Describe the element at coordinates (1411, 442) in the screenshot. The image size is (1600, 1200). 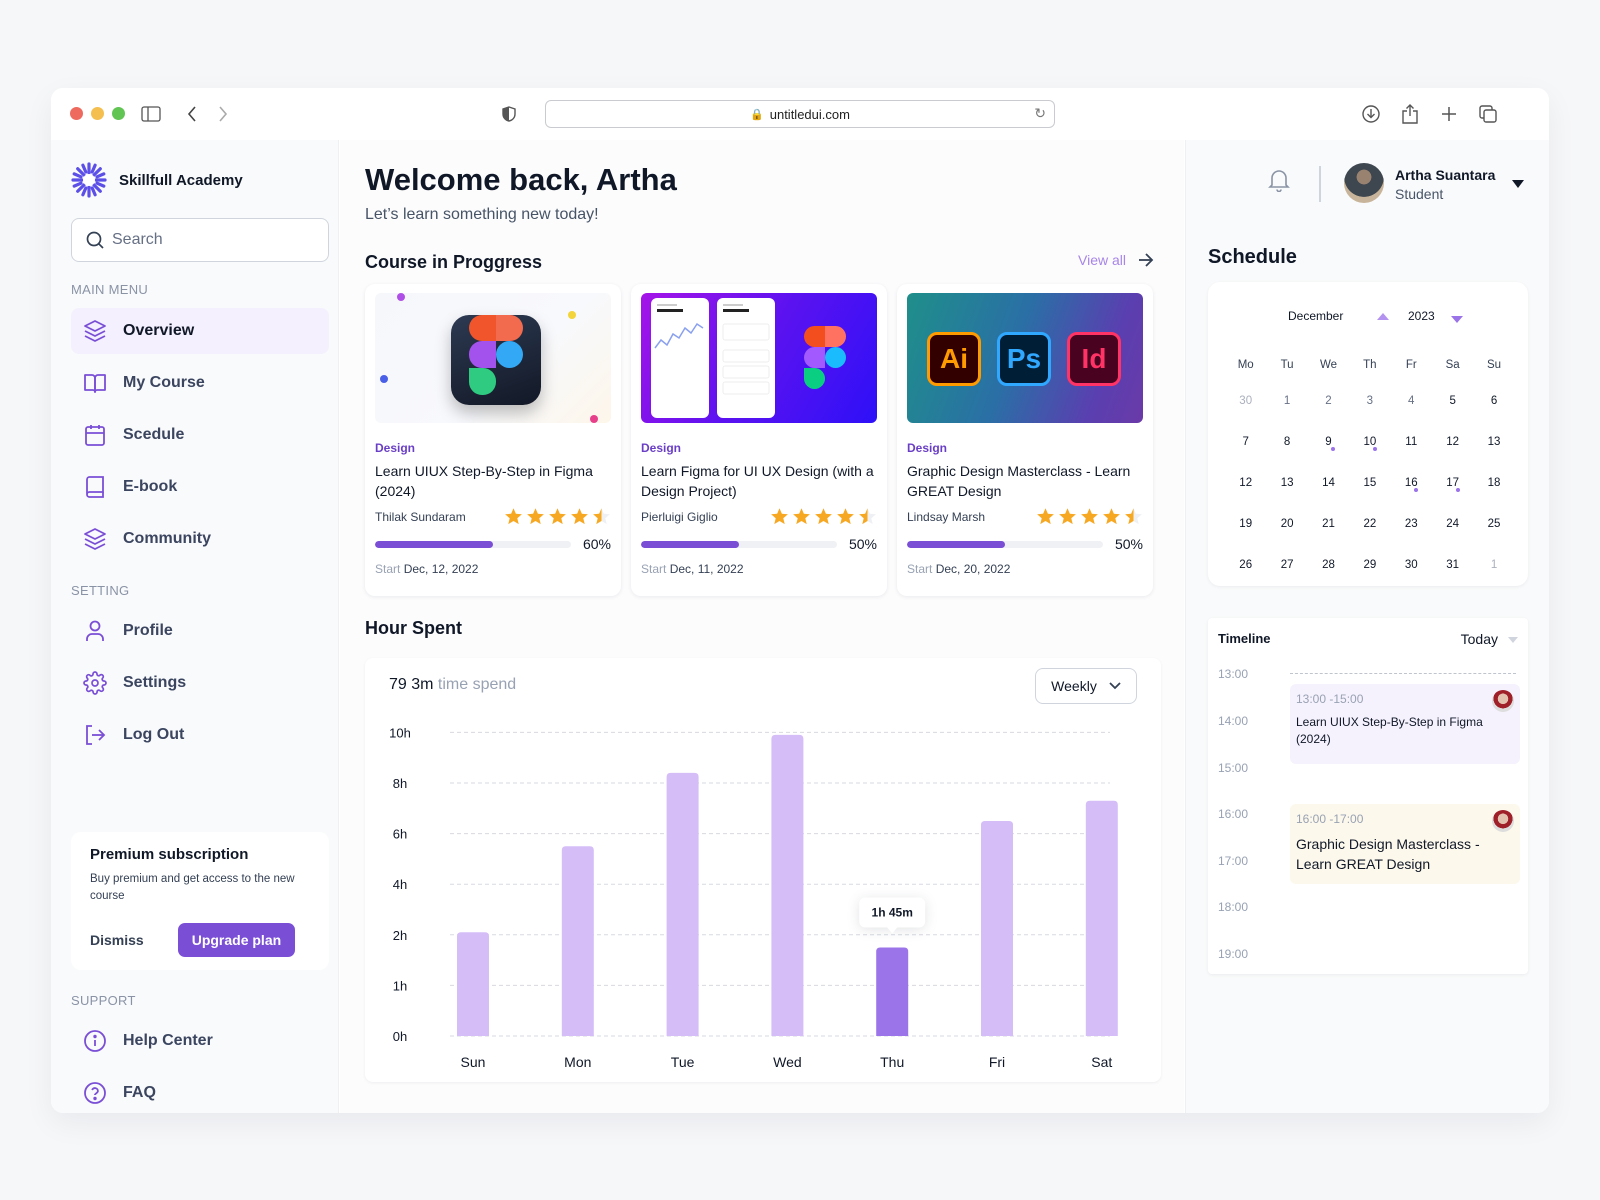
I see `calendar-day: 11` at that location.